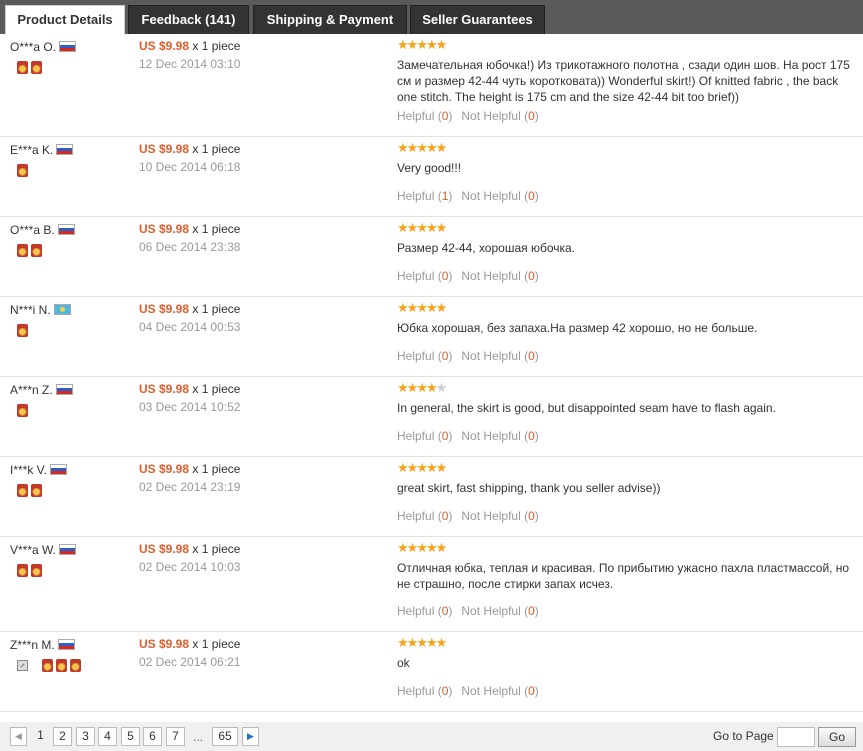  Describe the element at coordinates (189, 653) in the screenshot. I see `order-info: US $9.98 x 1 piece 02 Dec 2014 06:21` at that location.